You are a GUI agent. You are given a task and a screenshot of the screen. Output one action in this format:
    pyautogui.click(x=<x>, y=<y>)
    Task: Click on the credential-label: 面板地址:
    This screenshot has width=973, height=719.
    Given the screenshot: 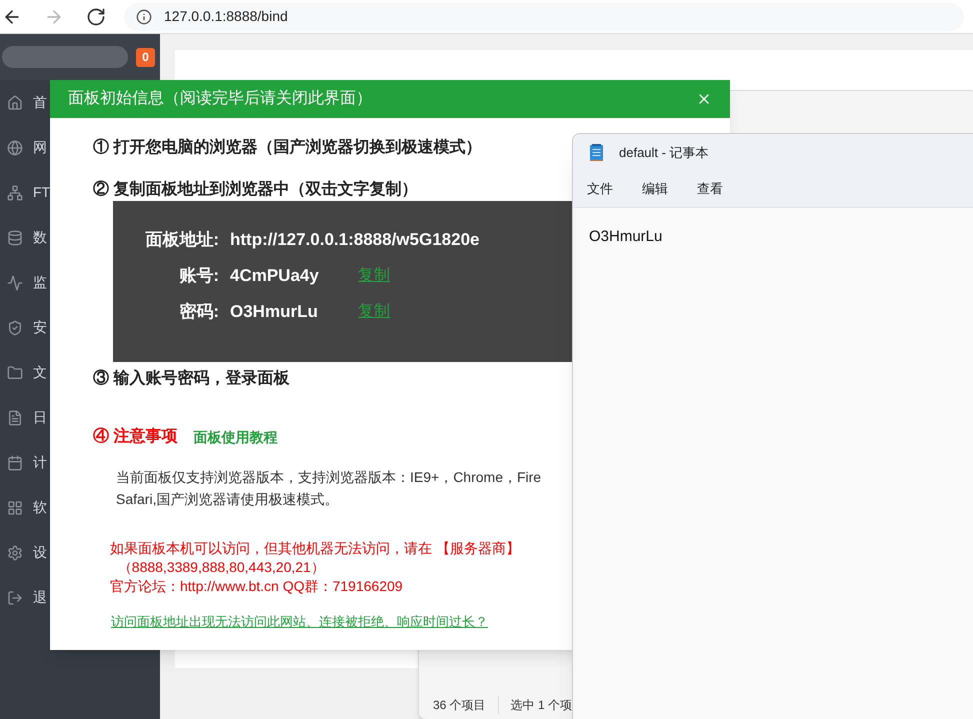 What is the action you would take?
    pyautogui.click(x=181, y=239)
    